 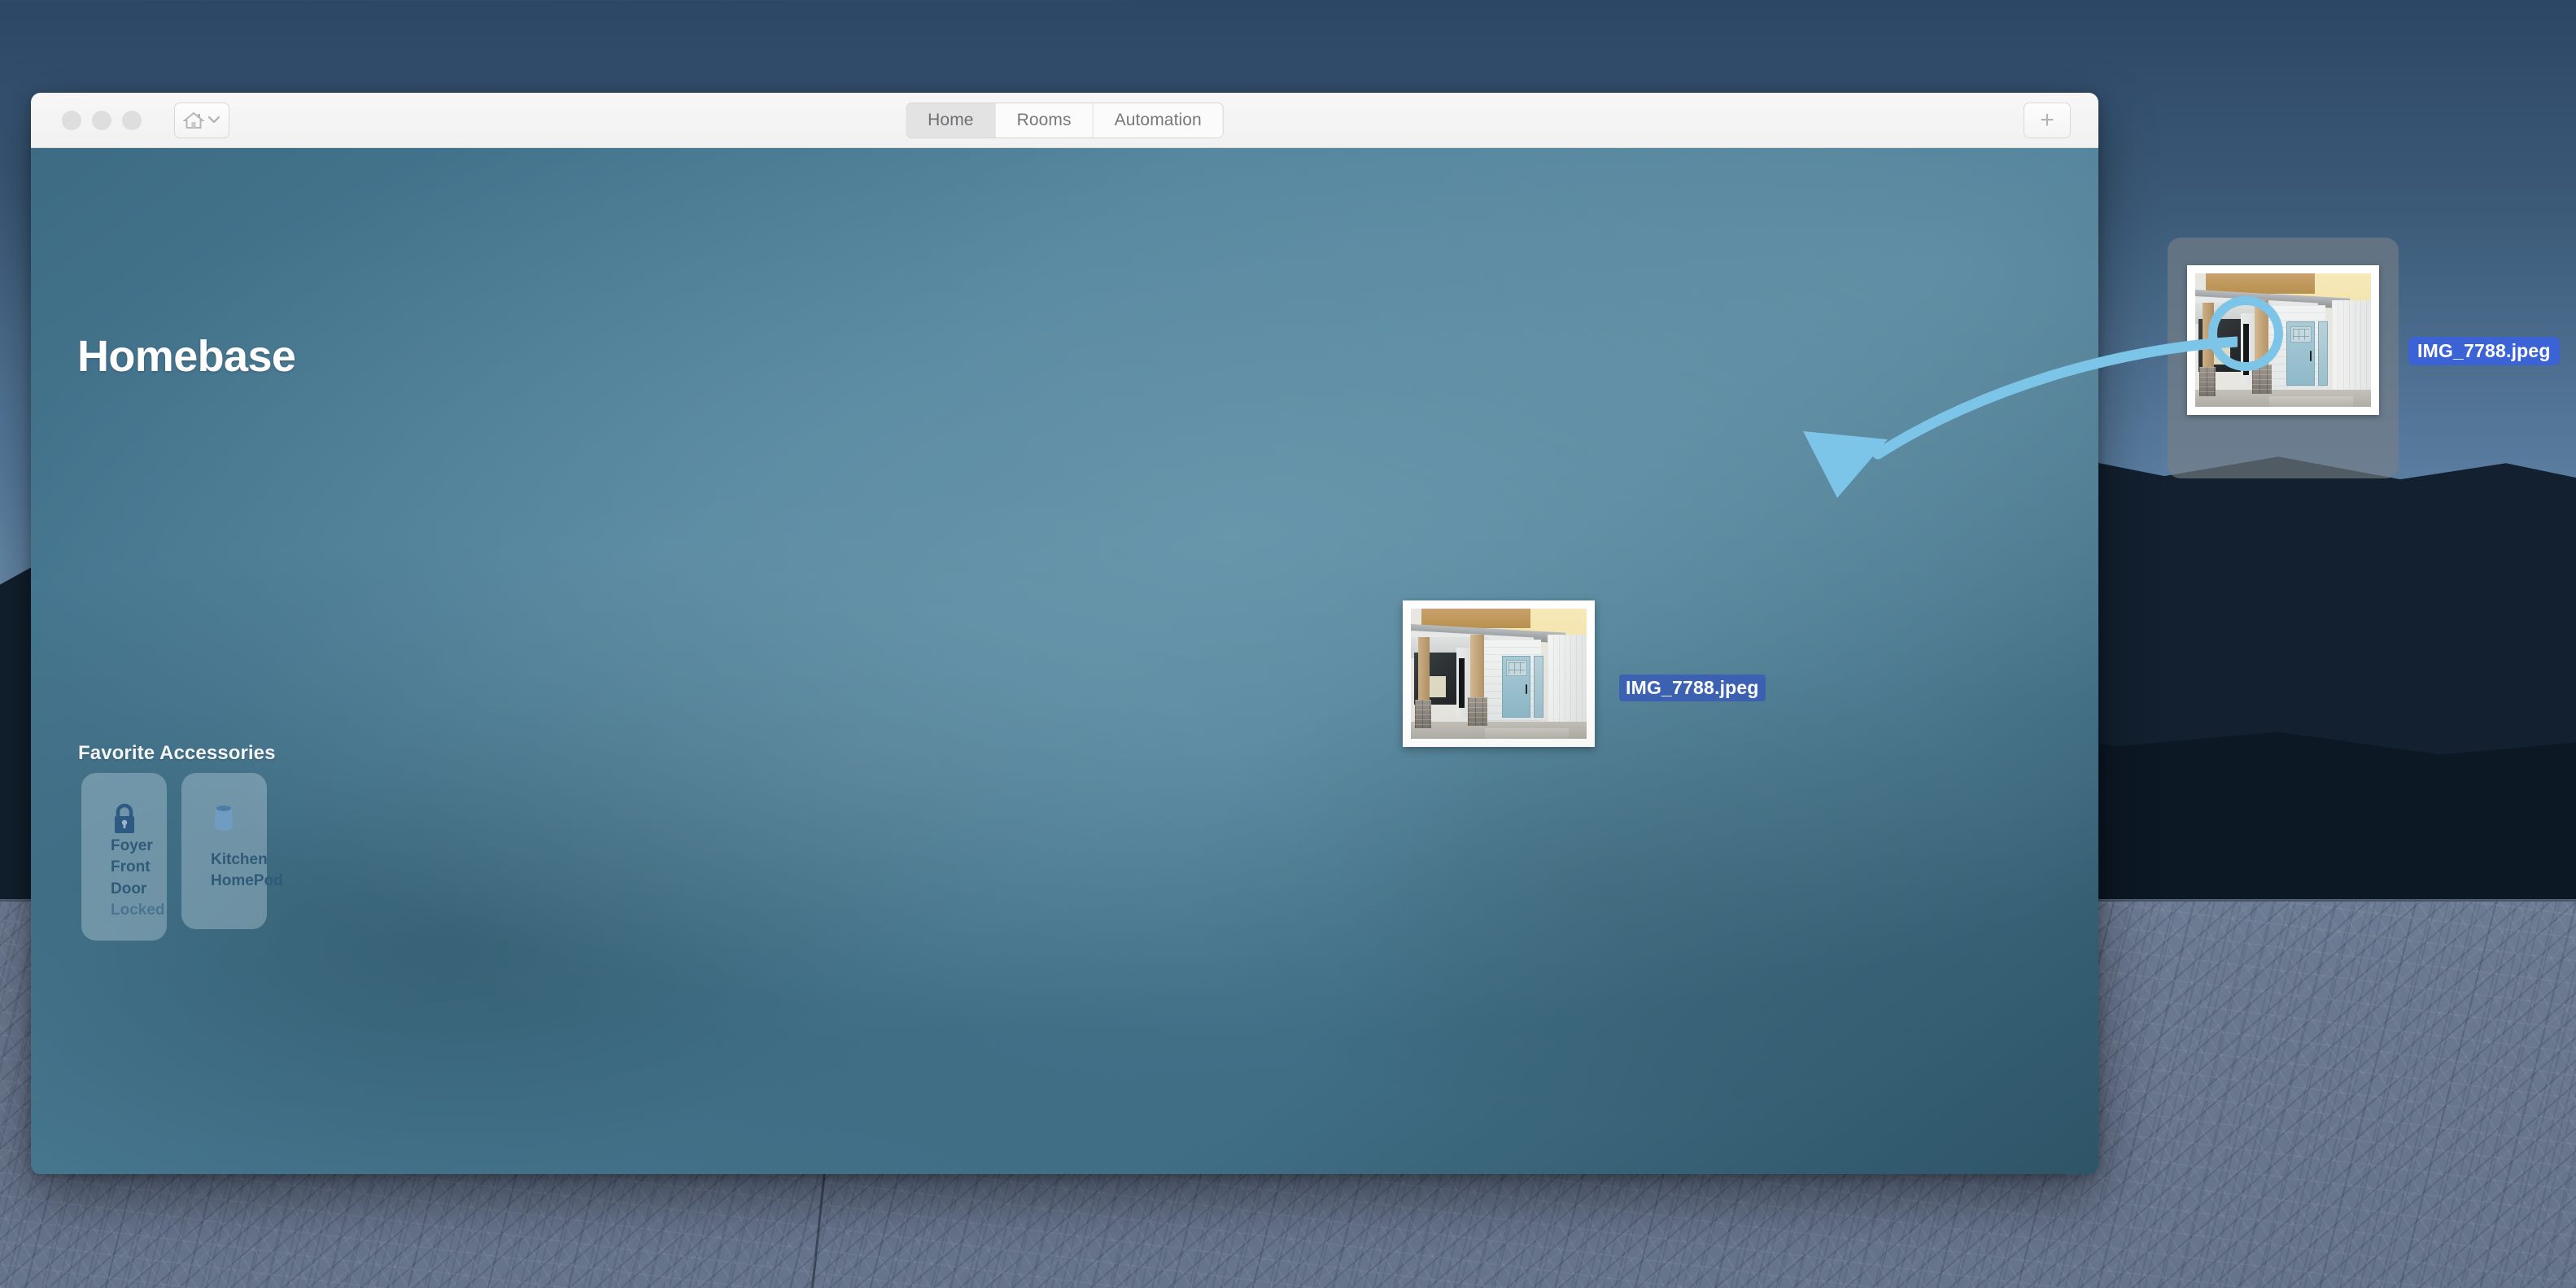 What do you see at coordinates (186, 356) in the screenshot?
I see `page-title: Homebase` at bounding box center [186, 356].